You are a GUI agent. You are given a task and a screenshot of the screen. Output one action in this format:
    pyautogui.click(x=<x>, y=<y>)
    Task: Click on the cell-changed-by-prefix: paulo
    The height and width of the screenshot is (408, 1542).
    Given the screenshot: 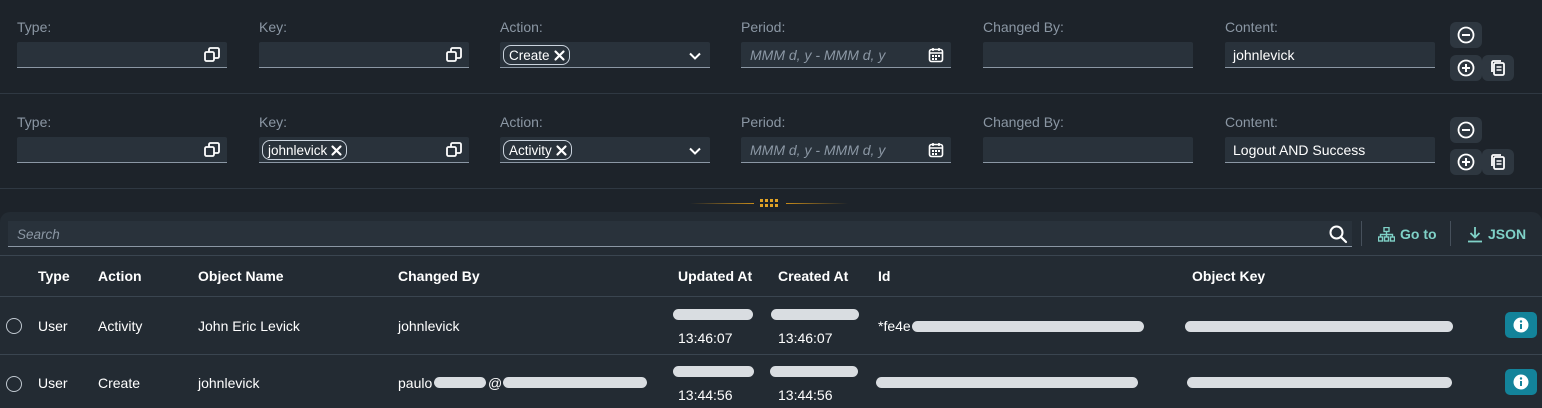 What is the action you would take?
    pyautogui.click(x=415, y=383)
    